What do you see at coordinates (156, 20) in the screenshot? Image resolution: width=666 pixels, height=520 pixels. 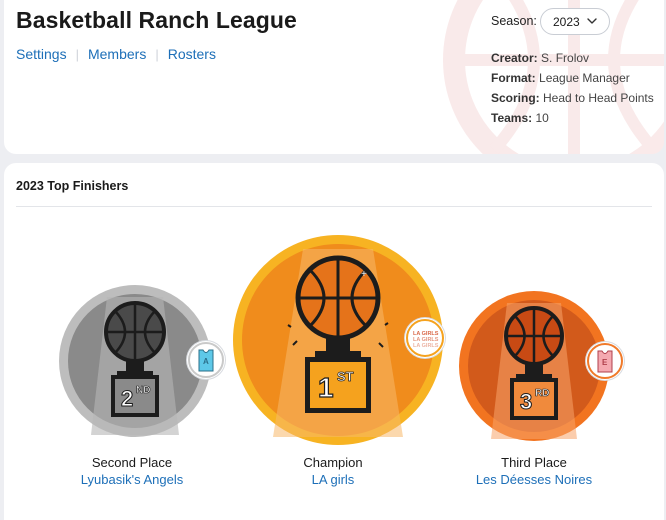 I see `league-title: Basketball Ranch League` at bounding box center [156, 20].